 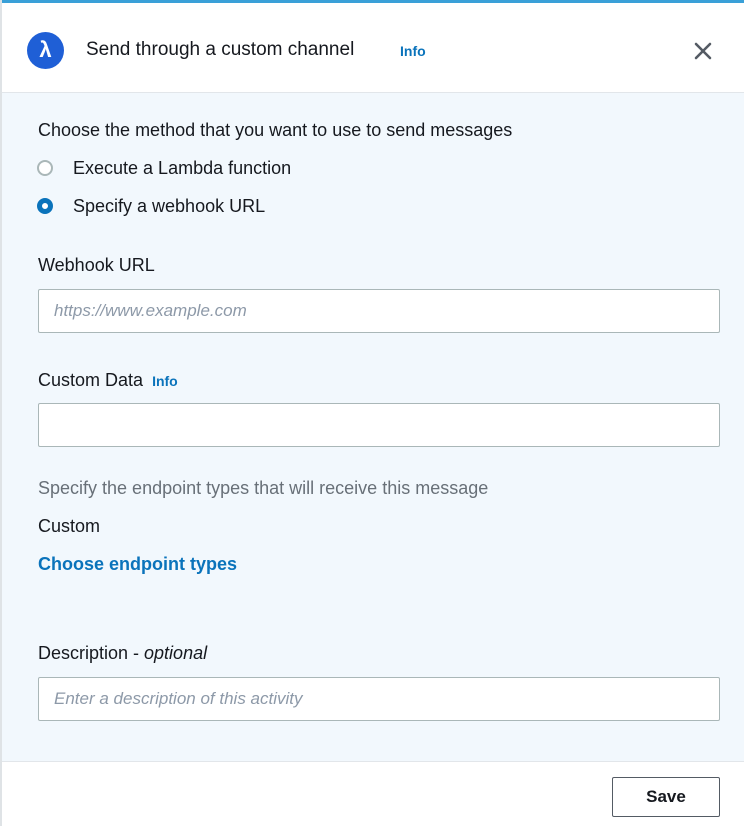 I want to click on description-label: Description -, so click(x=91, y=653).